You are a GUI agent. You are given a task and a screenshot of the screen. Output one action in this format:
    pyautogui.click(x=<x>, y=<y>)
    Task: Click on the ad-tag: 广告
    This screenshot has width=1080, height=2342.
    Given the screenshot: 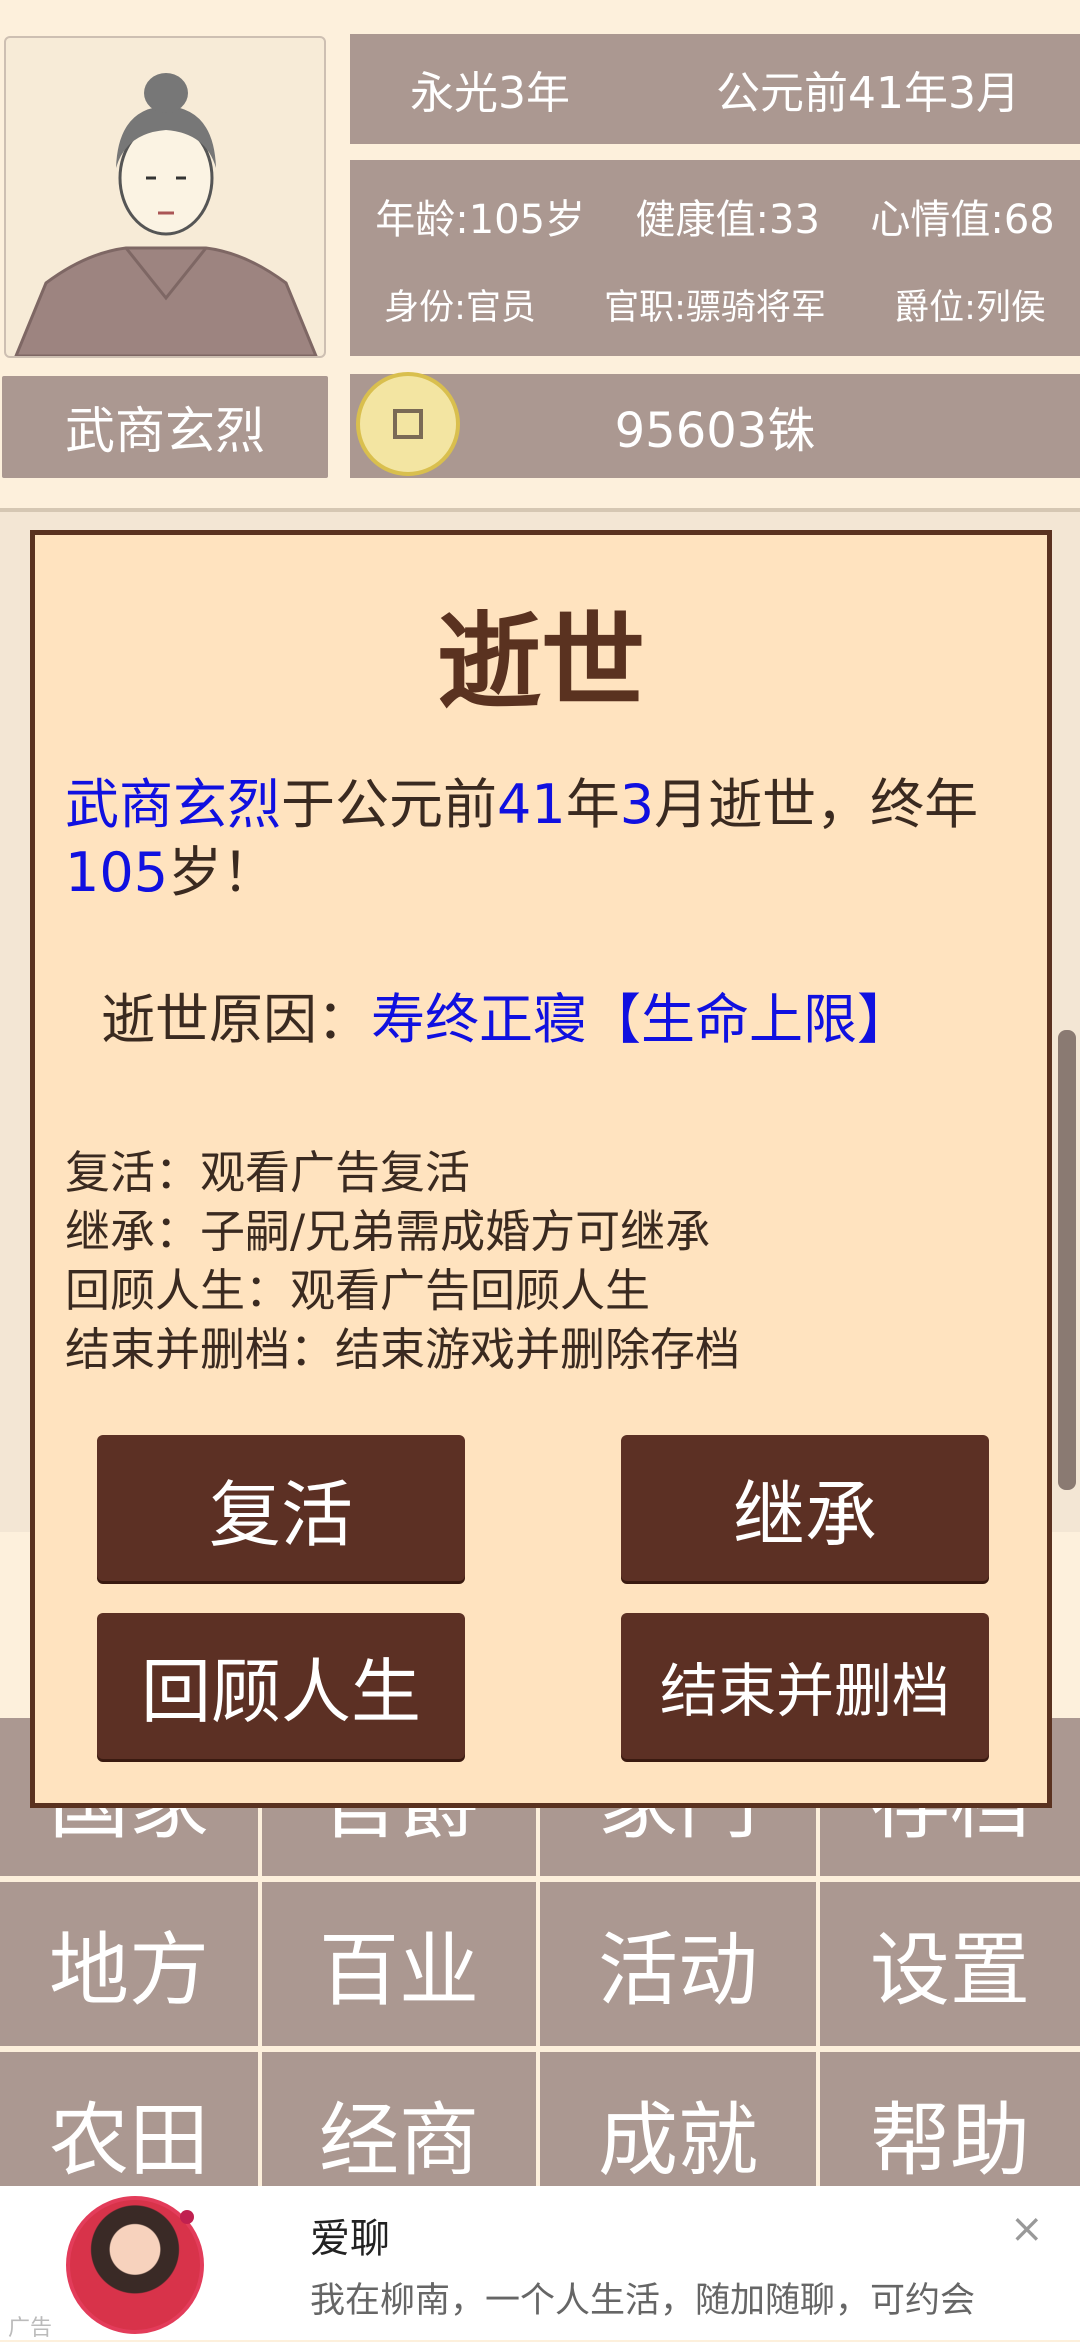 What is the action you would take?
    pyautogui.click(x=30, y=2328)
    